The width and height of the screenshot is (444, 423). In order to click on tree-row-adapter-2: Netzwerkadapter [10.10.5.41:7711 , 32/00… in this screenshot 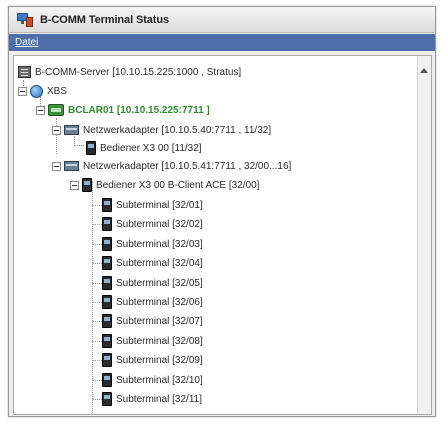, I will do `click(171, 166)`.